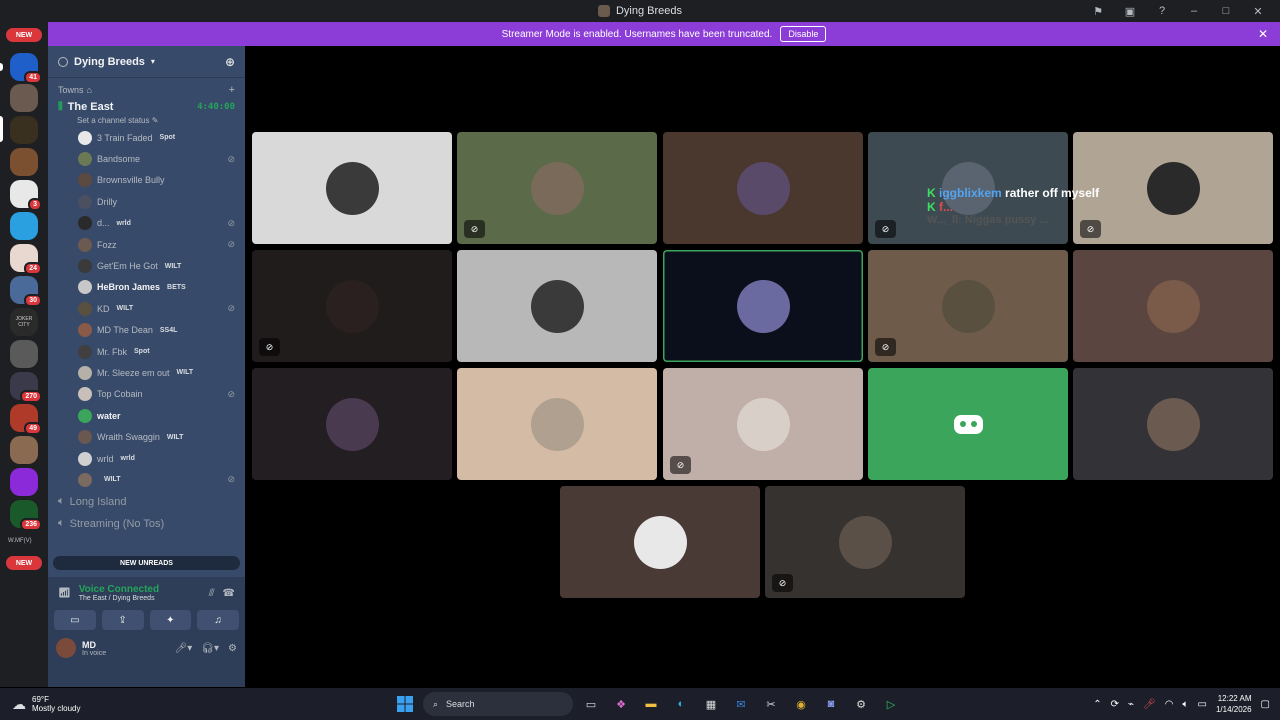 This screenshot has width=1280, height=720. Describe the element at coordinates (681, 704) in the screenshot. I see `edge-icon: ◐` at that location.